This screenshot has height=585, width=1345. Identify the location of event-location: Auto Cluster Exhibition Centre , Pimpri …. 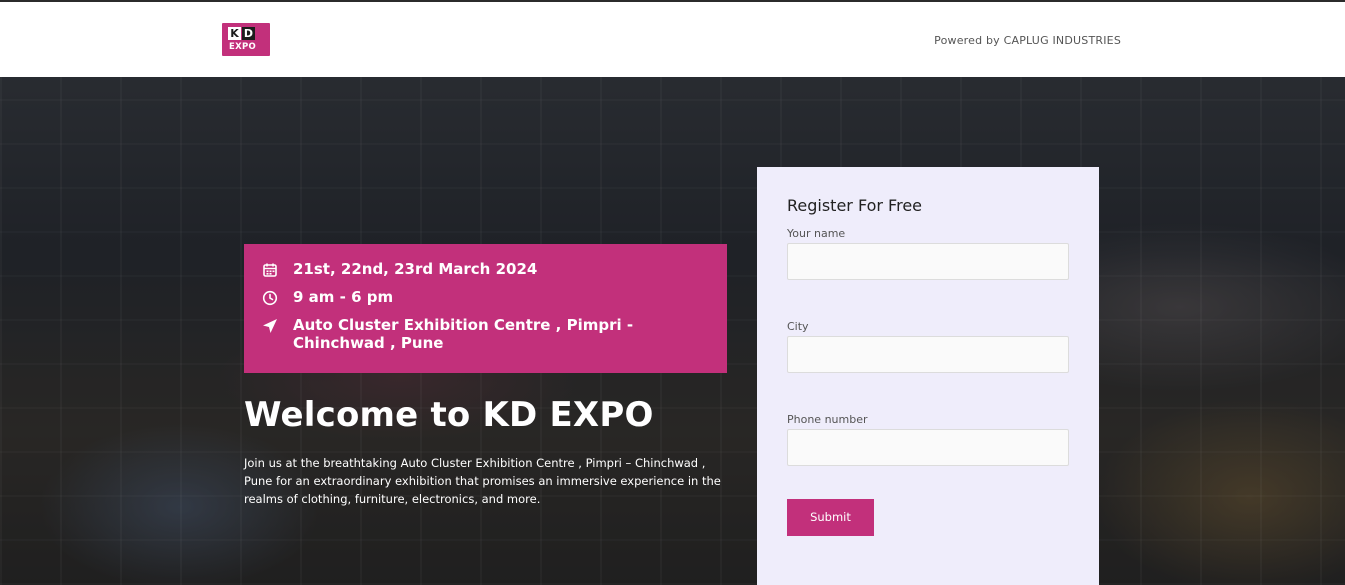
(463, 334).